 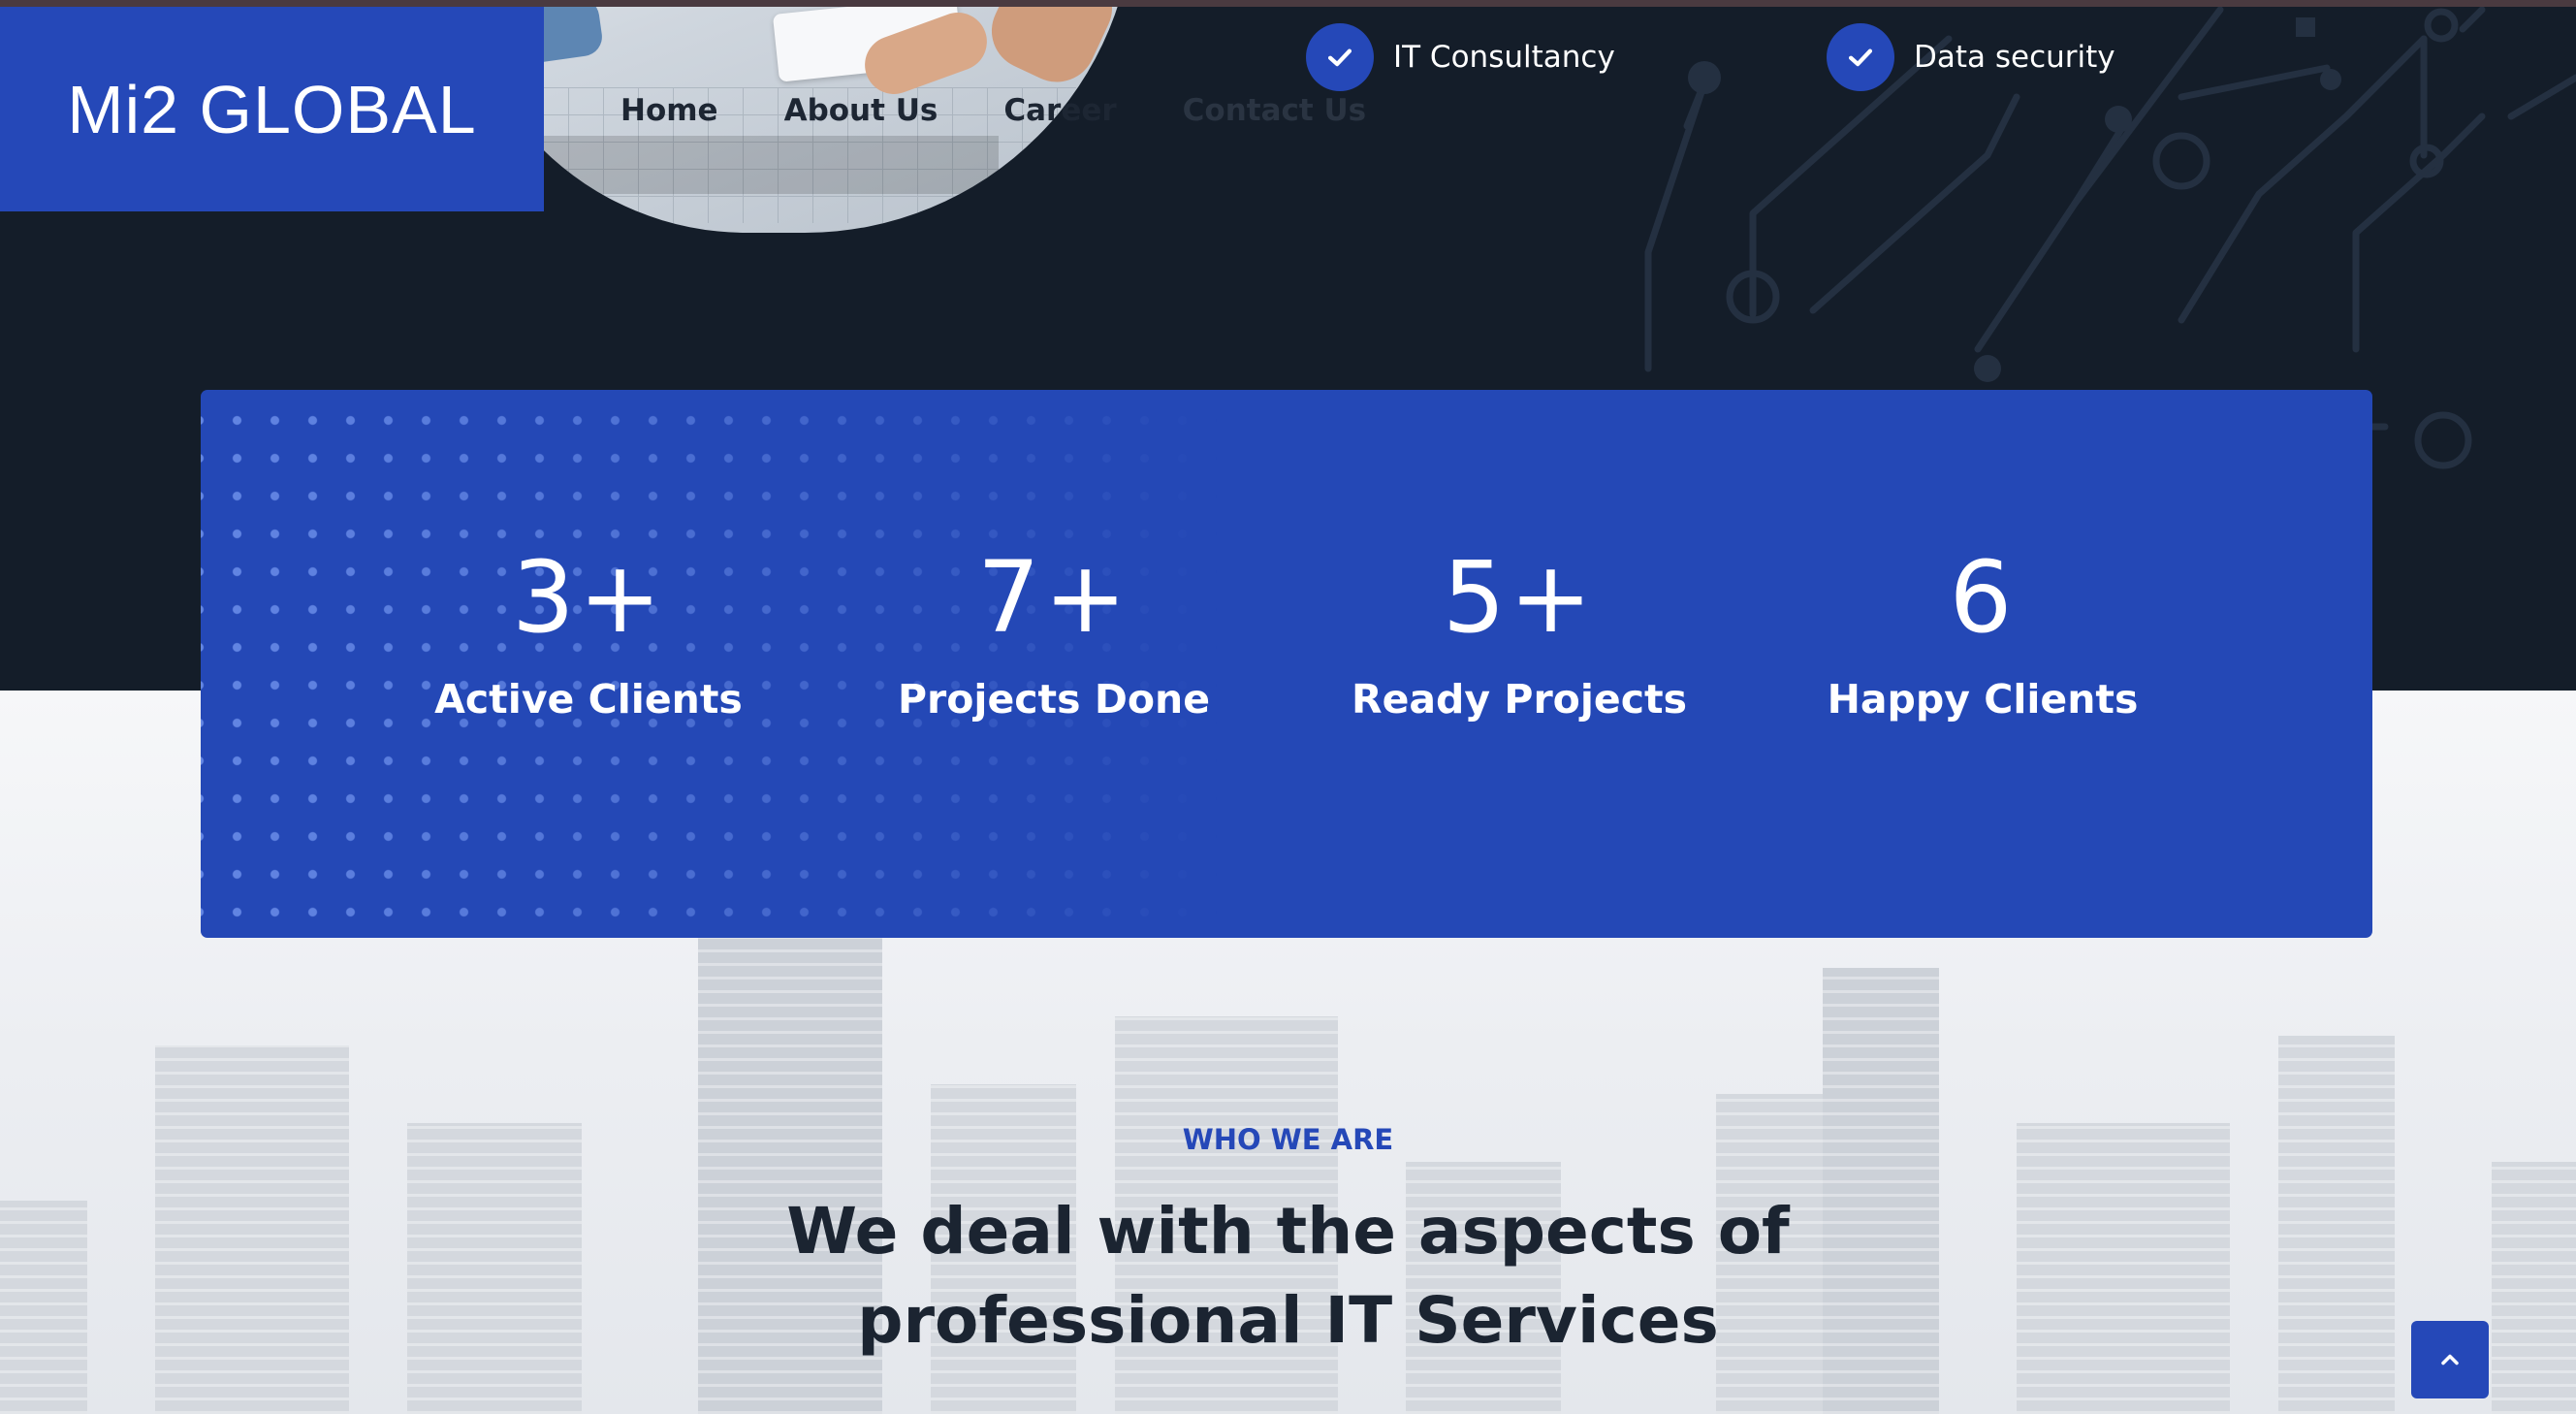 What do you see at coordinates (1288, 1139) in the screenshot?
I see `section-eyebrow: WHO WE ARE` at bounding box center [1288, 1139].